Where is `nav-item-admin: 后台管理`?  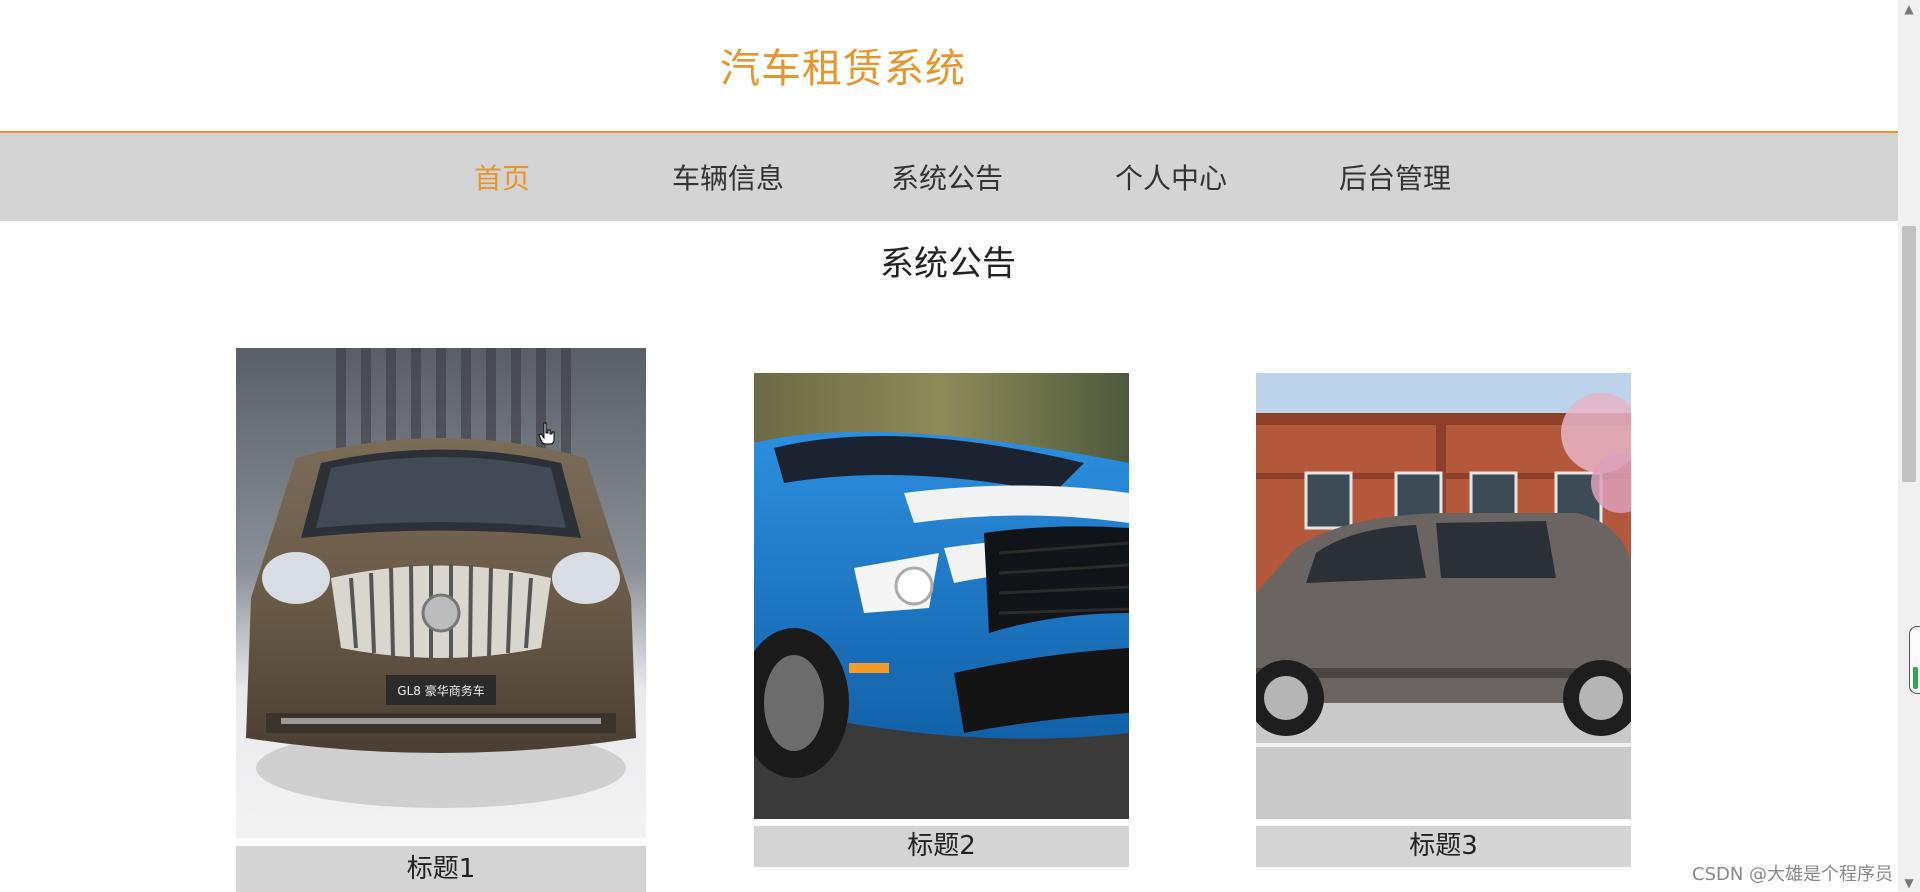 nav-item-admin: 后台管理 is located at coordinates (1395, 177).